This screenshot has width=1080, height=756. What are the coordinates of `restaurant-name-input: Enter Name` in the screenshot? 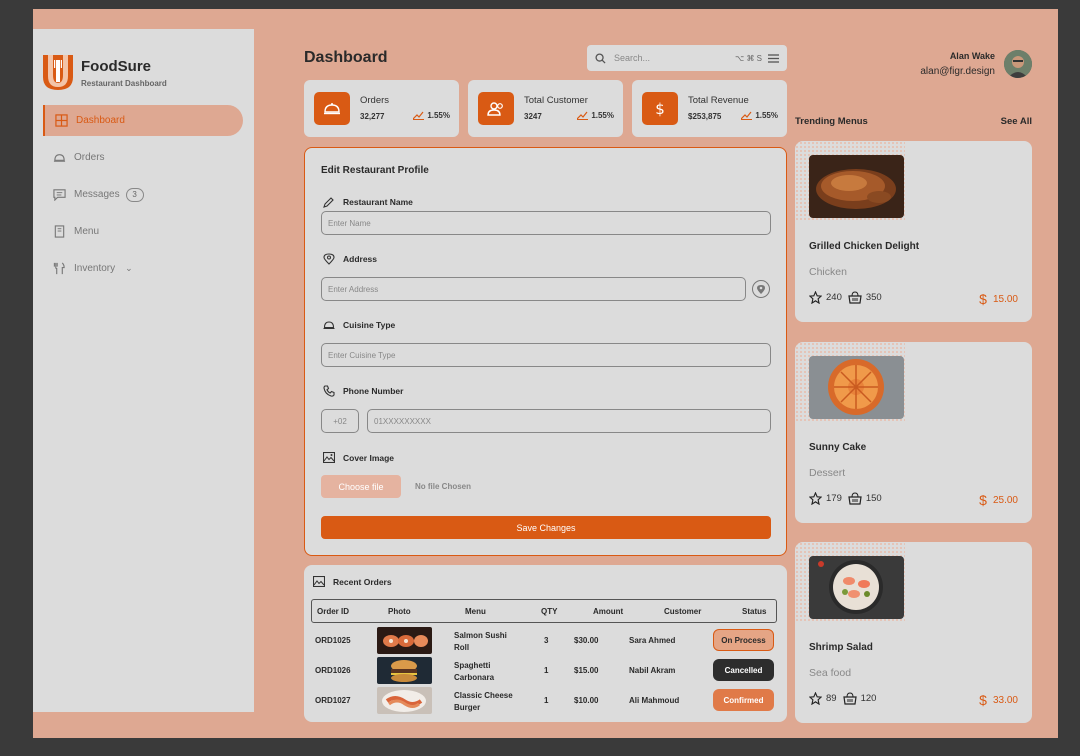 It's located at (546, 223).